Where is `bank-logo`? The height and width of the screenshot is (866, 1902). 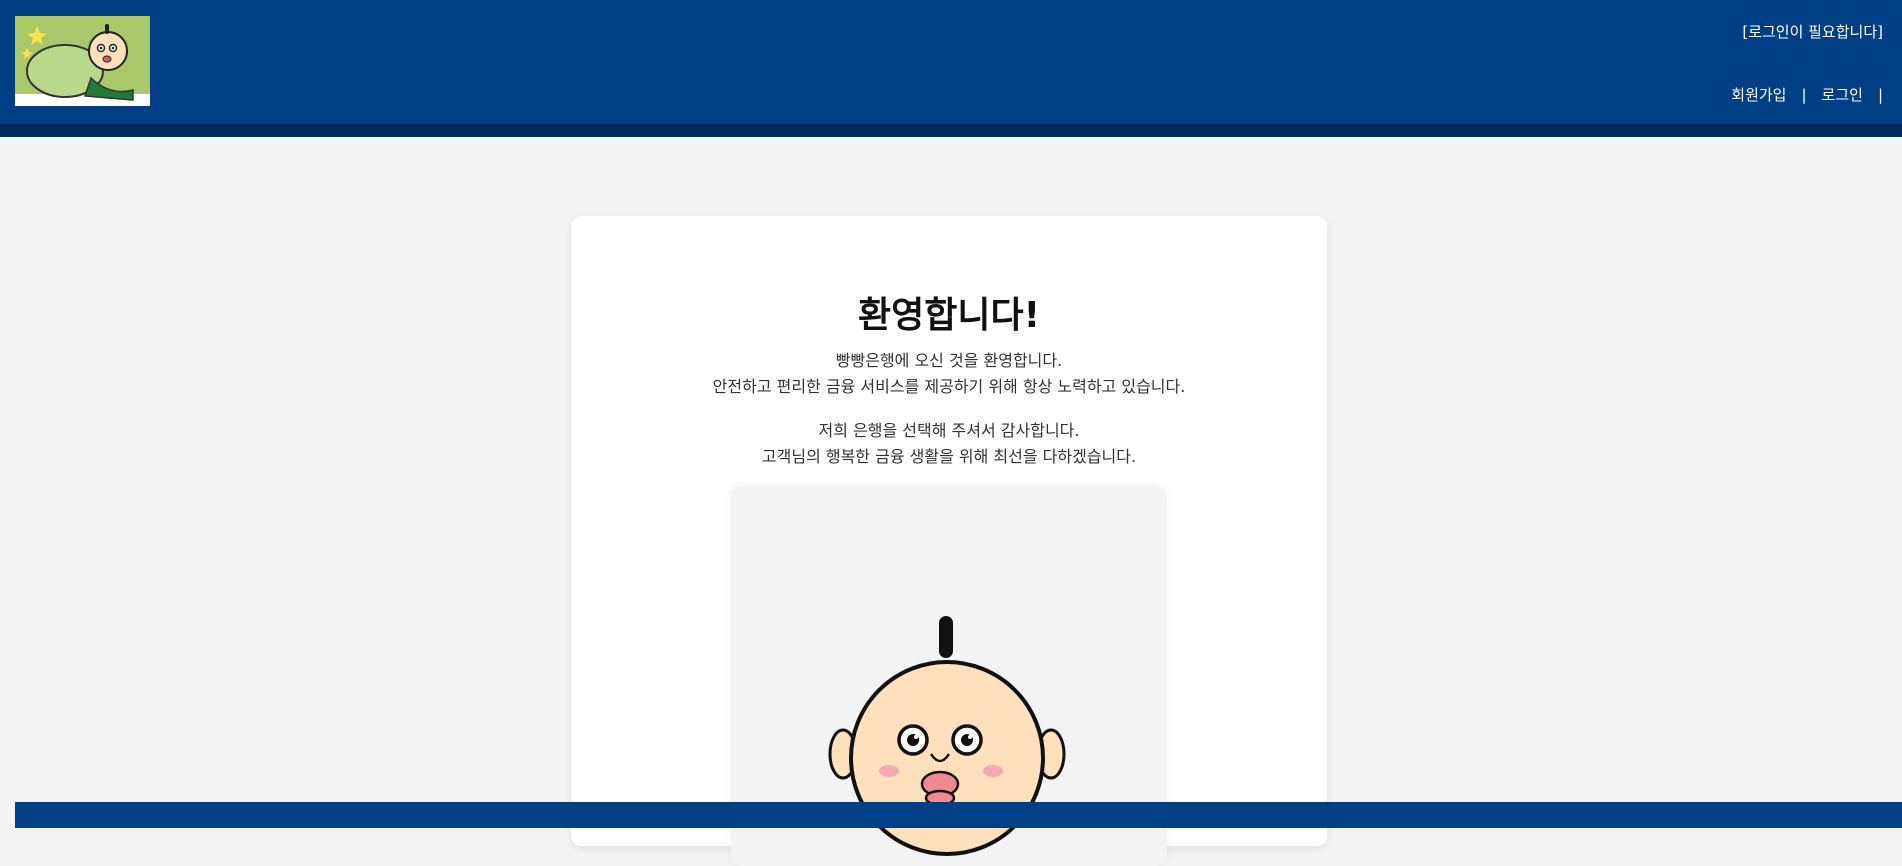 bank-logo is located at coordinates (82, 61).